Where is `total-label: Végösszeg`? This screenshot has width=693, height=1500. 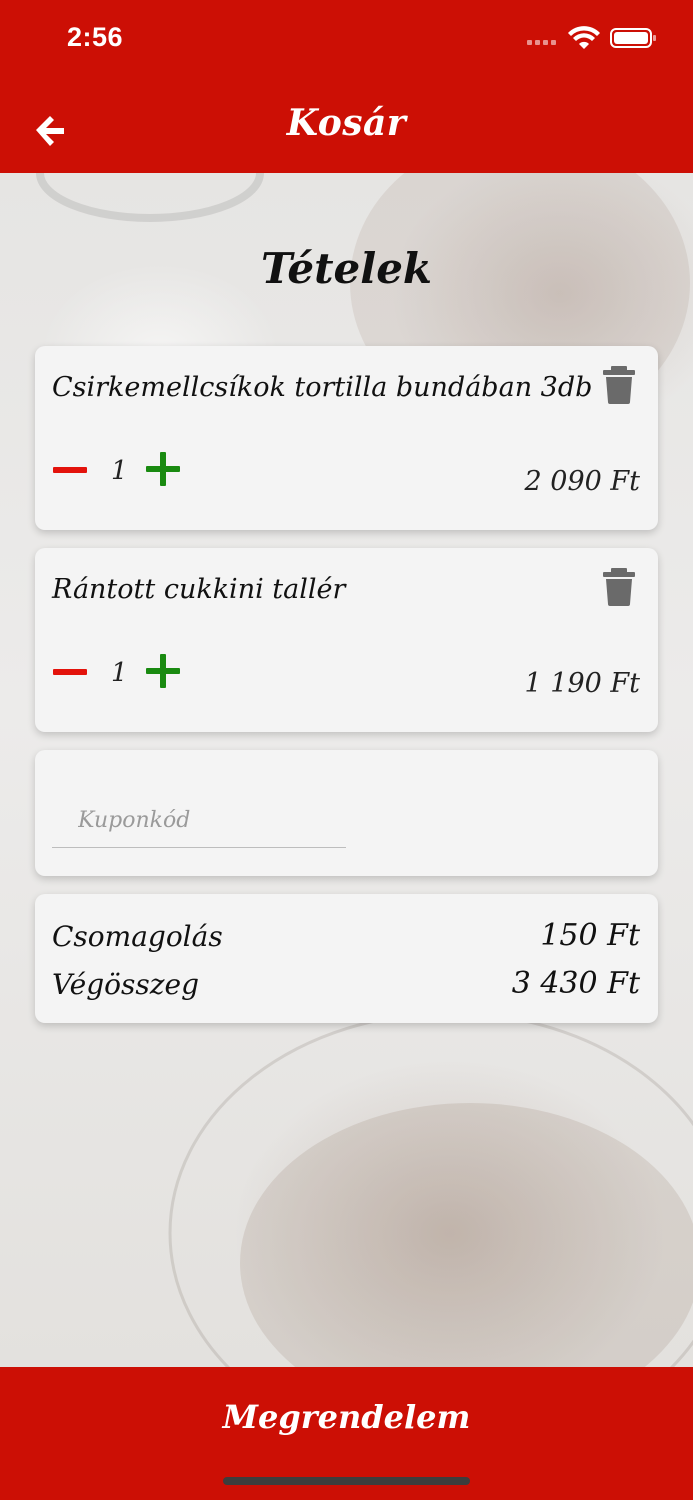 total-label: Végösszeg is located at coordinates (125, 984).